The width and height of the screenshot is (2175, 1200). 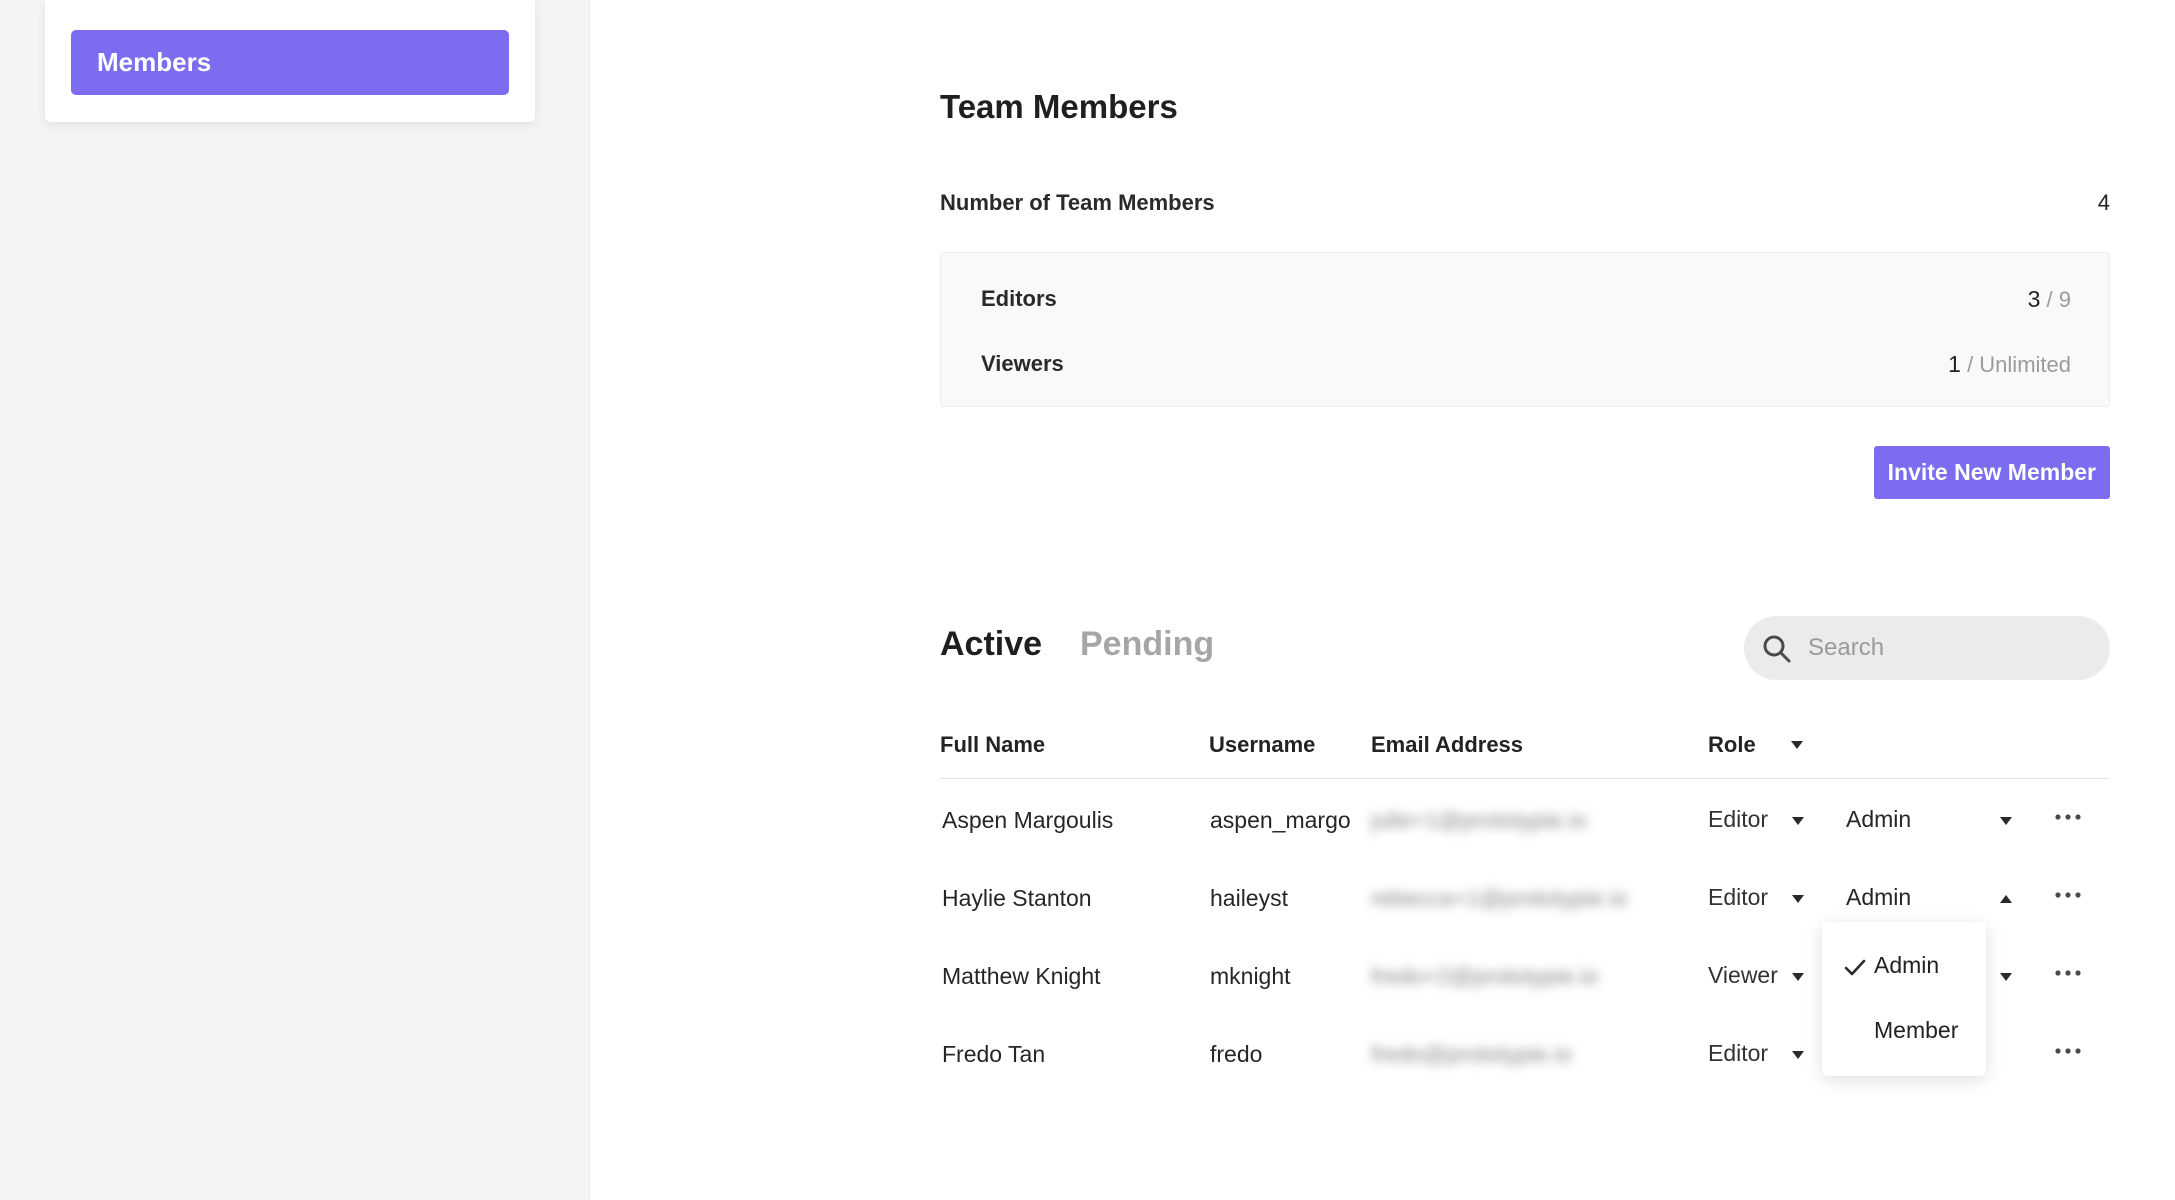 I want to click on member-email: julie+1@prototypie.io, so click(x=1479, y=820).